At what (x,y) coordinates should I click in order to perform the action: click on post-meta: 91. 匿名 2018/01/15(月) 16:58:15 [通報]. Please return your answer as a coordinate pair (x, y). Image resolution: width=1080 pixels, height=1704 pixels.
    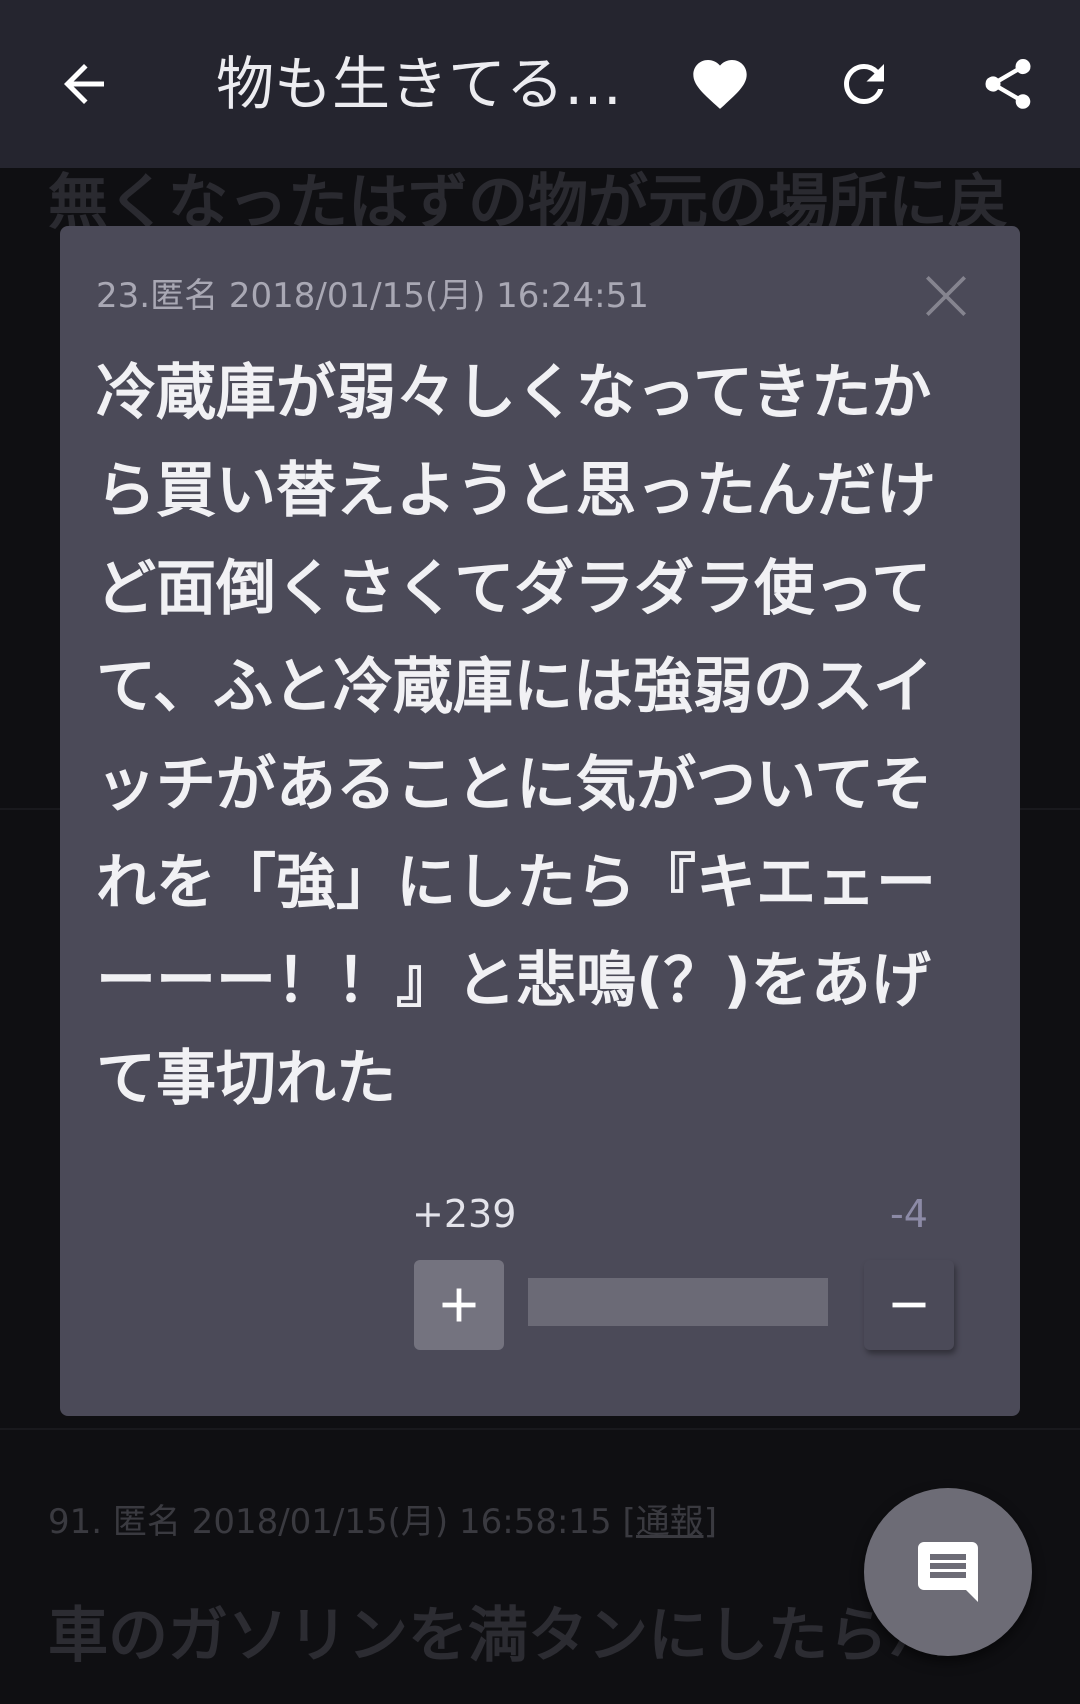
    Looking at the image, I should click on (382, 1518).